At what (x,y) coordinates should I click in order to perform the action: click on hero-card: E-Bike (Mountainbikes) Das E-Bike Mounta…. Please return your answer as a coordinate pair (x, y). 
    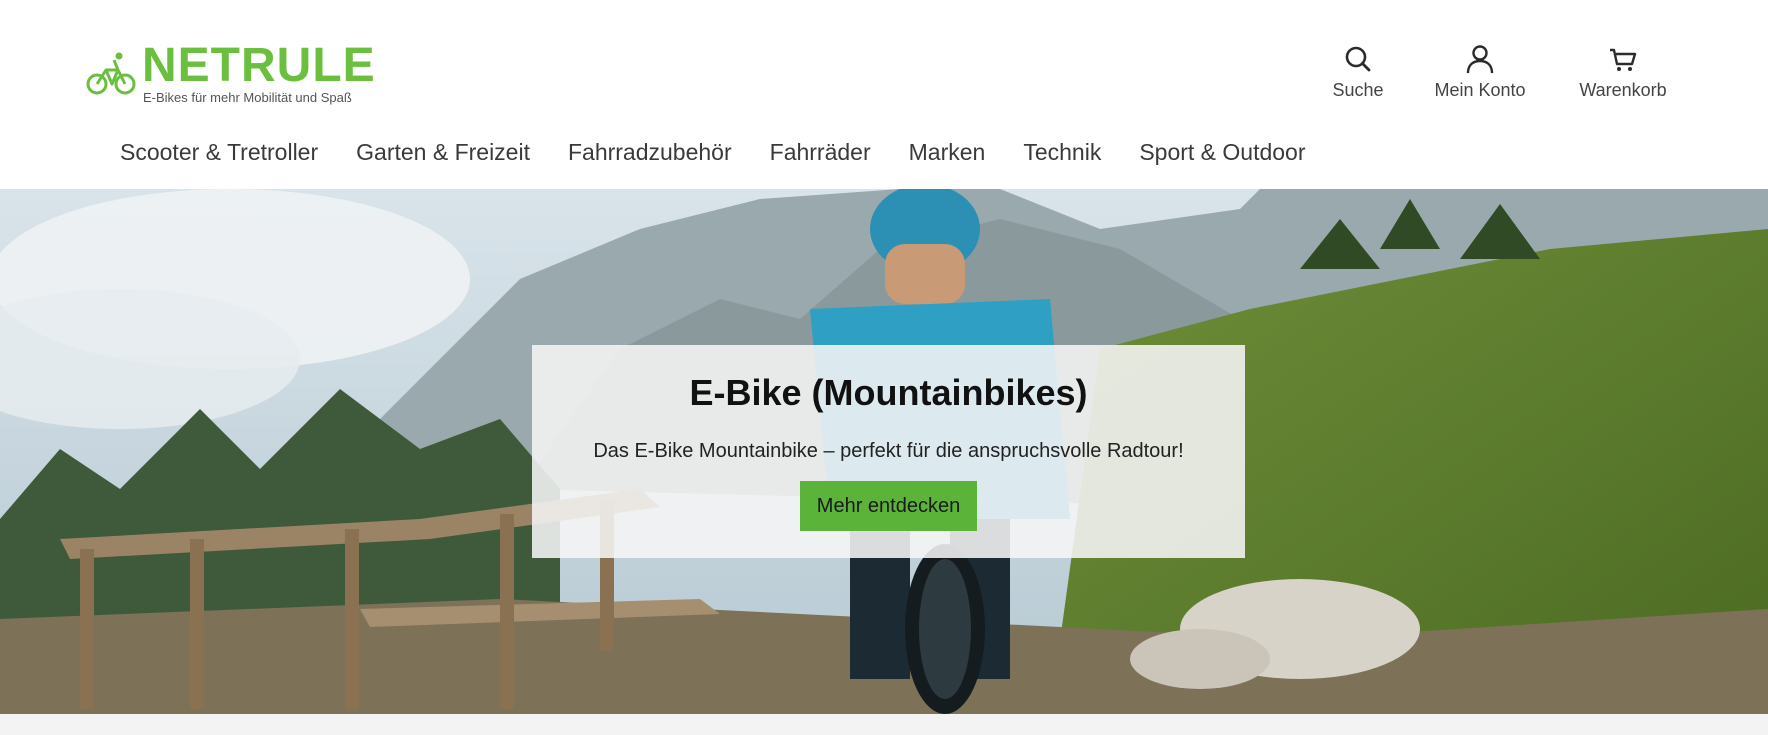
    Looking at the image, I should click on (888, 451).